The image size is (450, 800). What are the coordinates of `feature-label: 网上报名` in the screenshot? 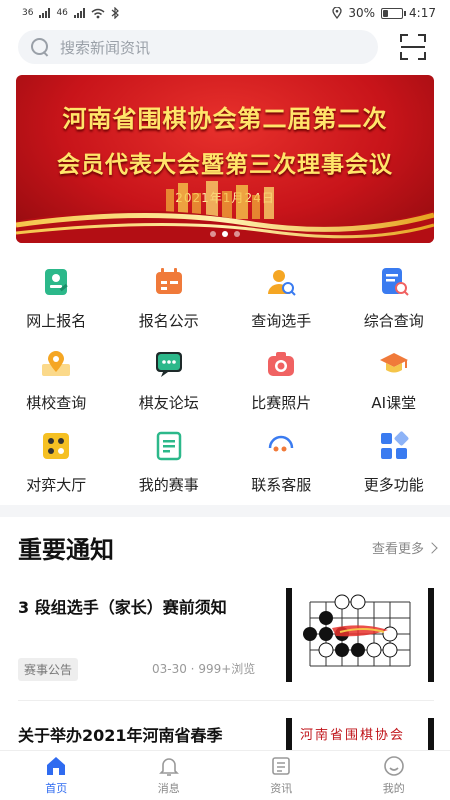 It's located at (56, 321).